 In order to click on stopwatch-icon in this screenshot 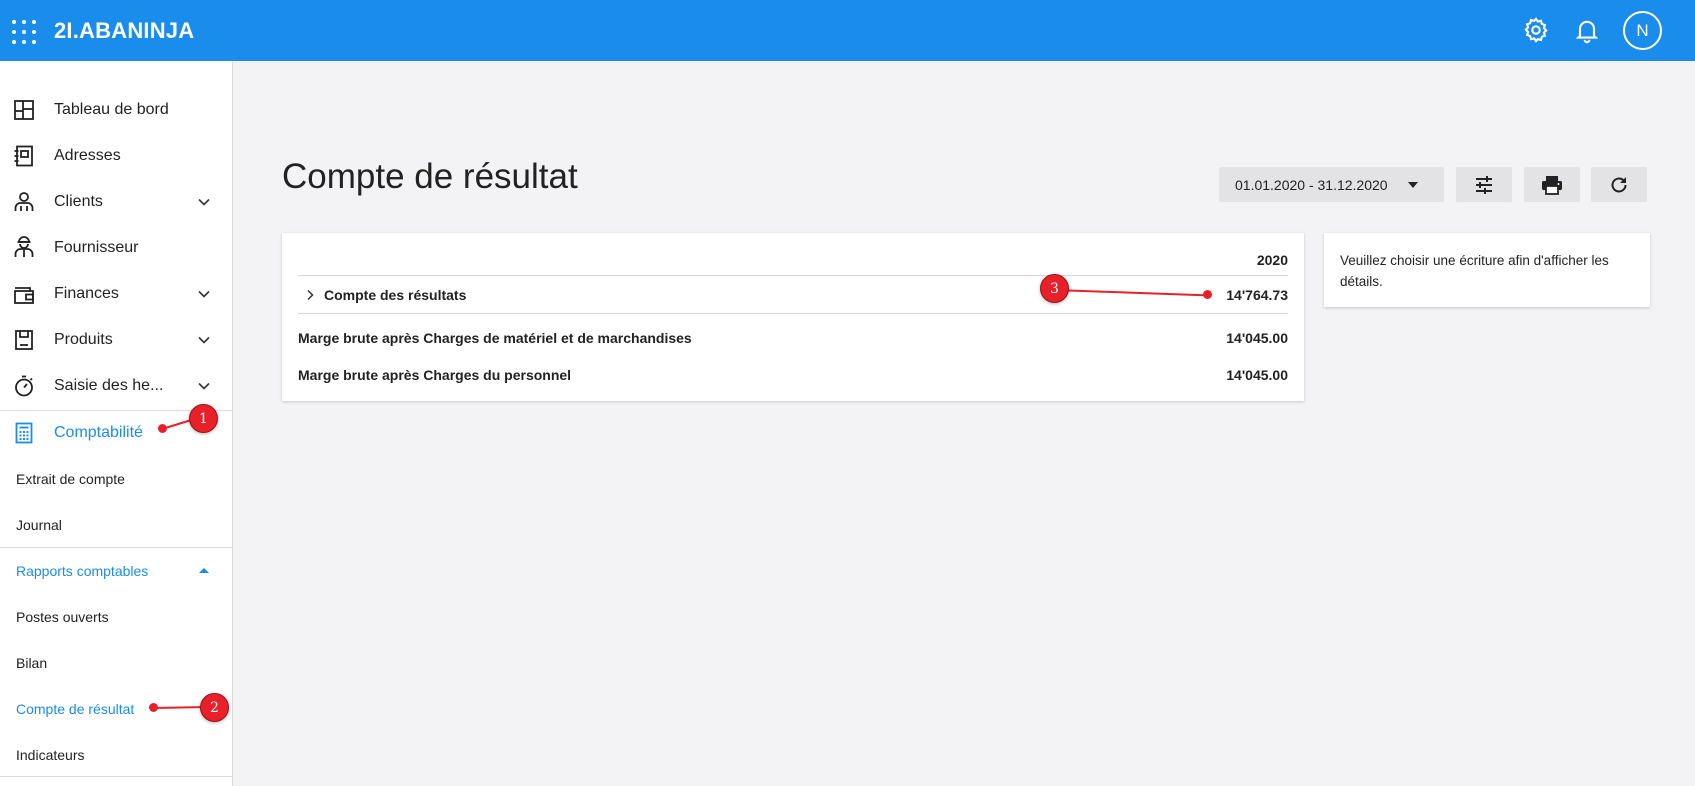, I will do `click(24, 386)`.